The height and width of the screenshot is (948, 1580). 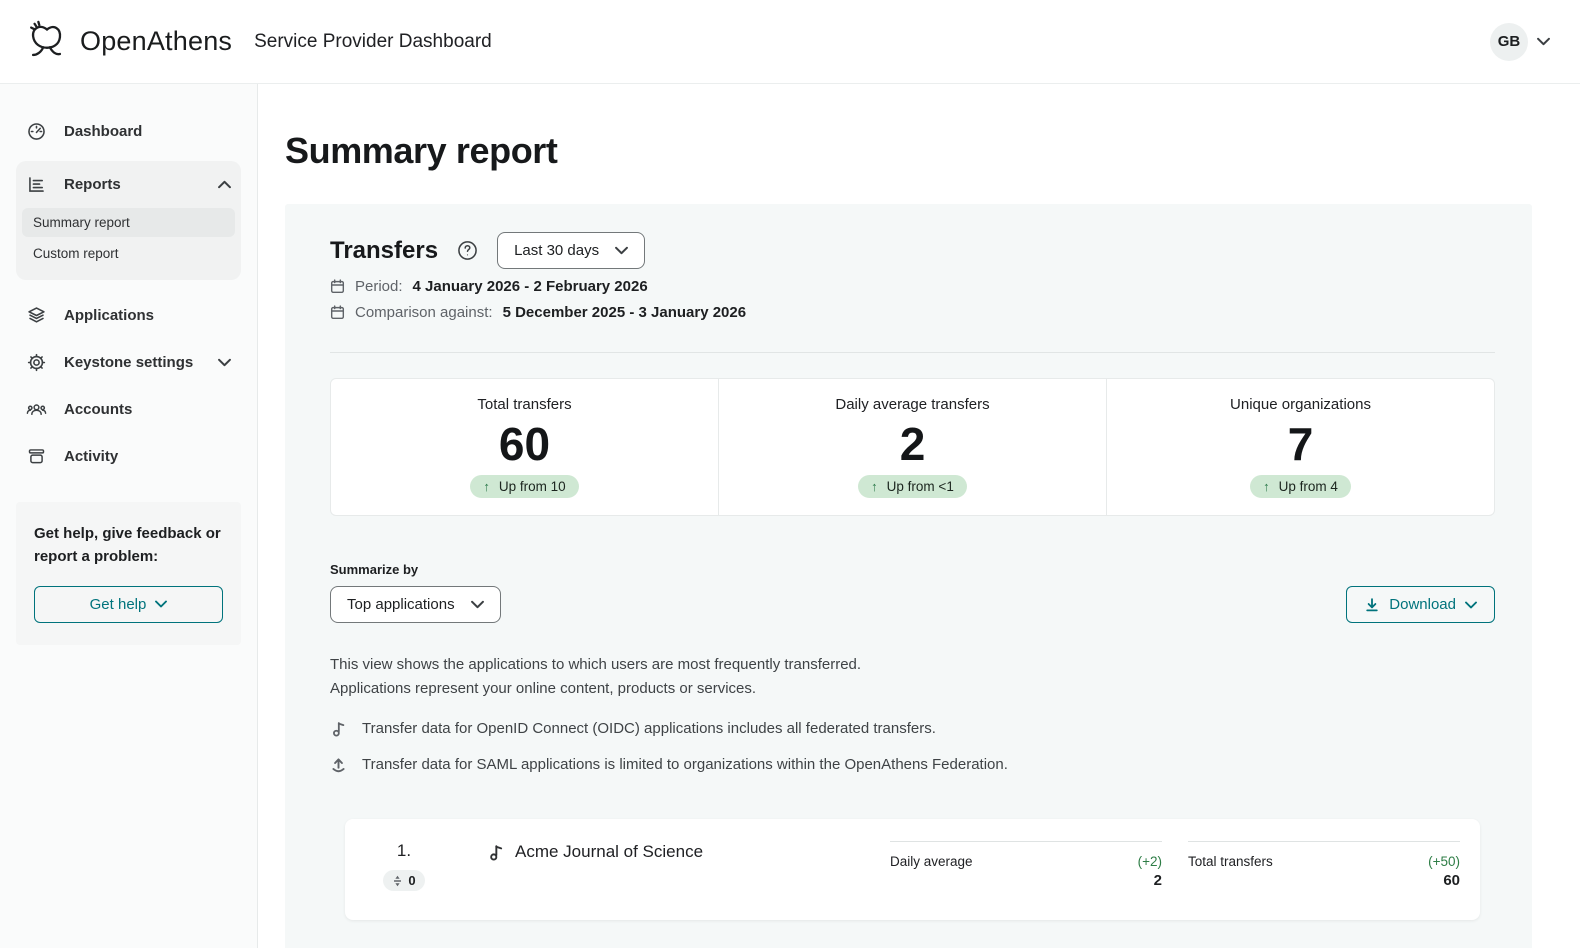 What do you see at coordinates (1451, 880) in the screenshot?
I see `metric-value: 60` at bounding box center [1451, 880].